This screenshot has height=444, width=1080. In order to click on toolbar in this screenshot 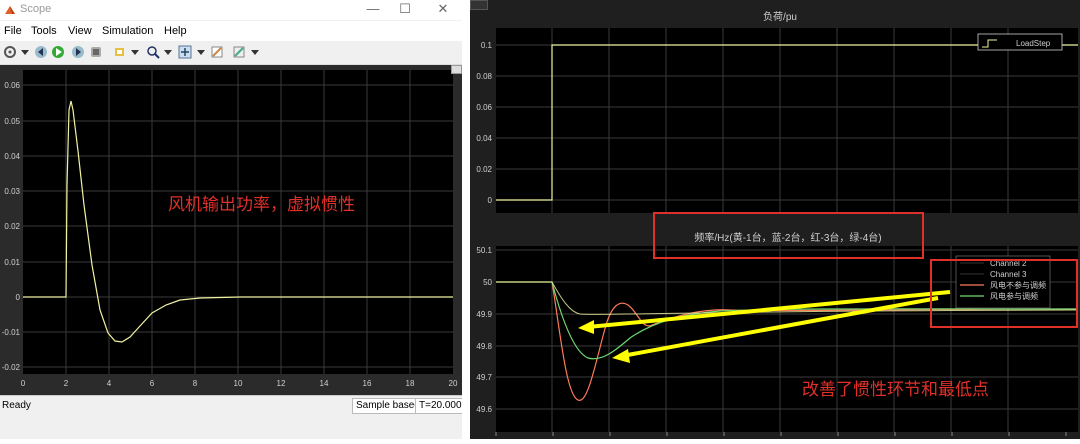, I will do `click(231, 53)`.